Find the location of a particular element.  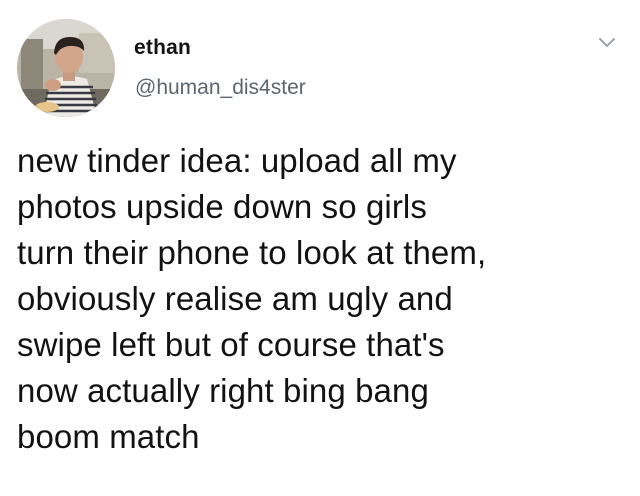

user-handle: @human_dis4ster is located at coordinates (220, 88).